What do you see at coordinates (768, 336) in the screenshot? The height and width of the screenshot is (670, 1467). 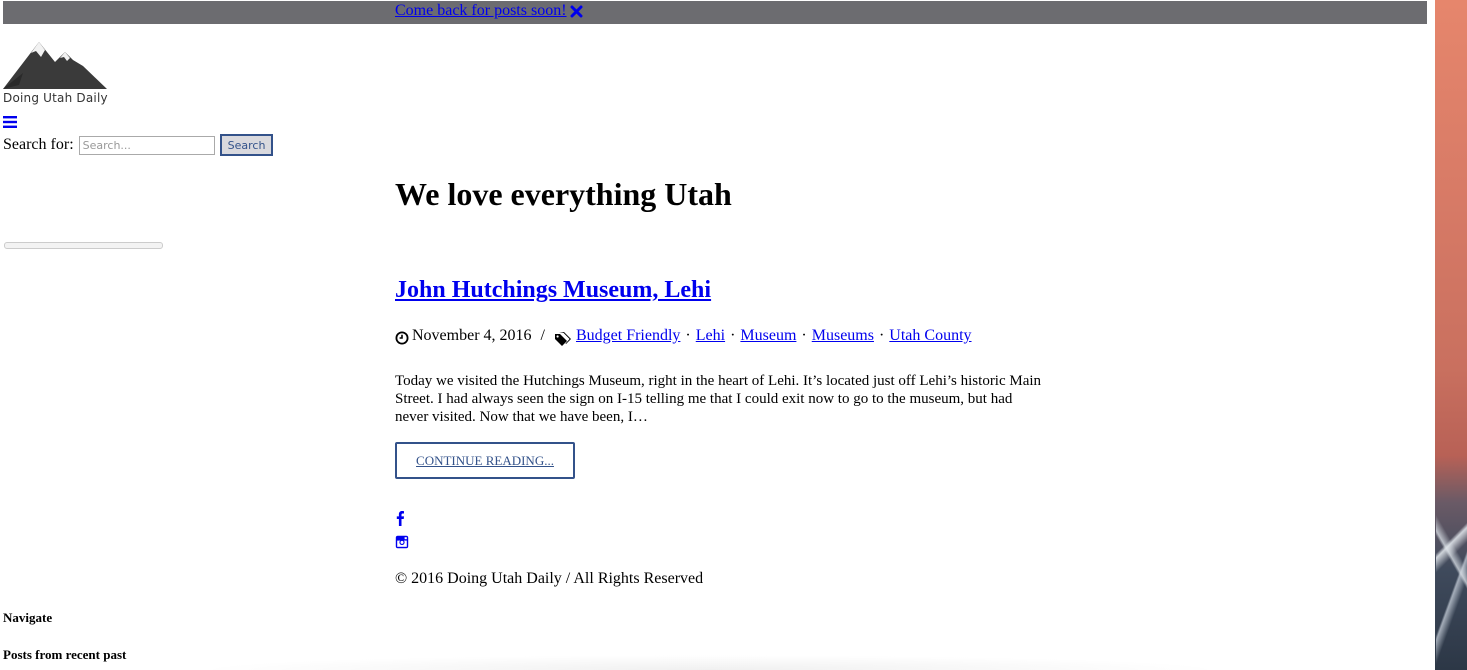 I see `tag-link: Museum` at bounding box center [768, 336].